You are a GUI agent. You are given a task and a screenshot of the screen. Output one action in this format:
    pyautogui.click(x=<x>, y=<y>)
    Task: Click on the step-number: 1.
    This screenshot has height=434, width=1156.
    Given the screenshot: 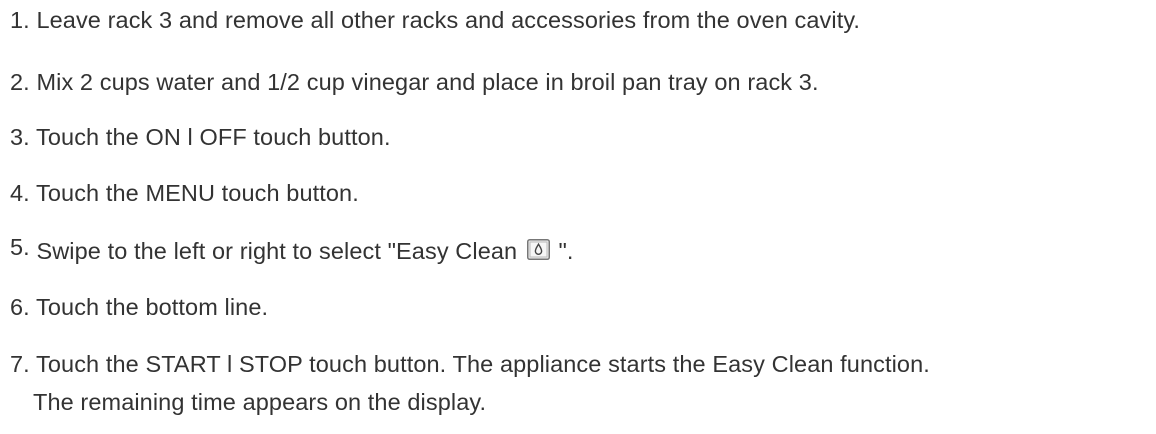 What is the action you would take?
    pyautogui.click(x=20, y=20)
    